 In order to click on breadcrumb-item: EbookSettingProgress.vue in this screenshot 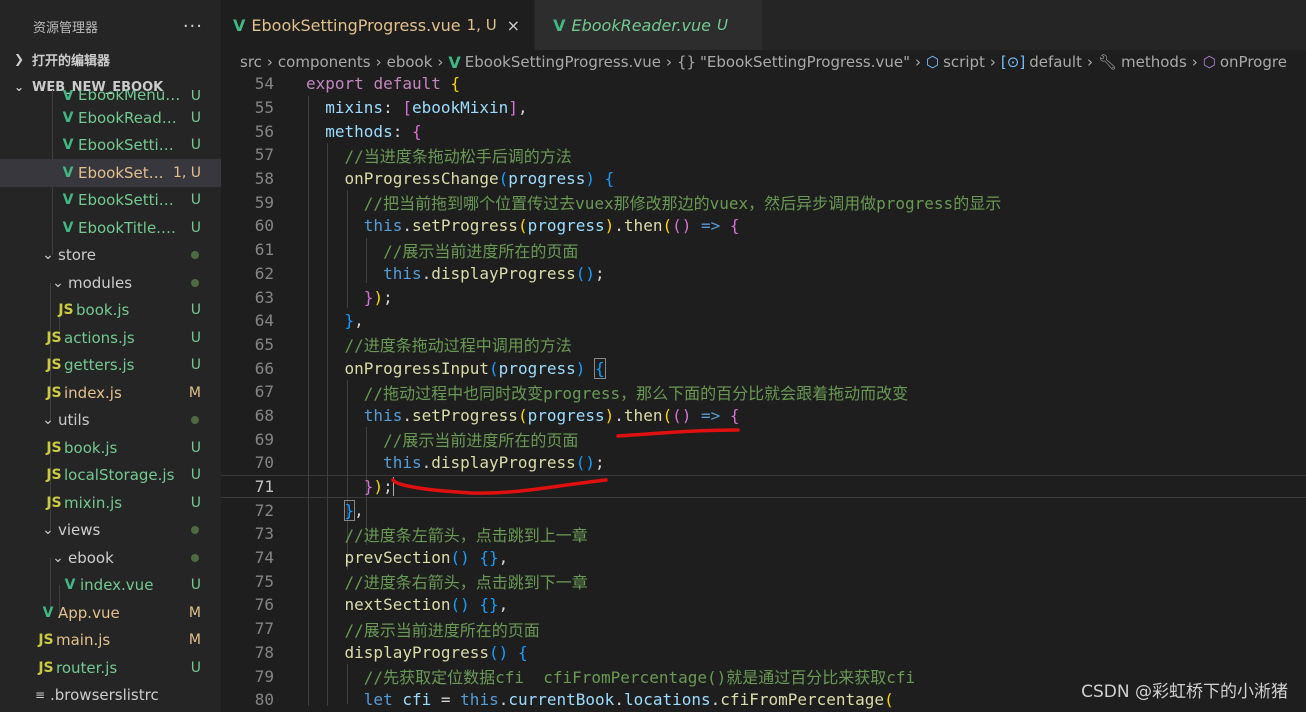, I will do `click(563, 62)`.